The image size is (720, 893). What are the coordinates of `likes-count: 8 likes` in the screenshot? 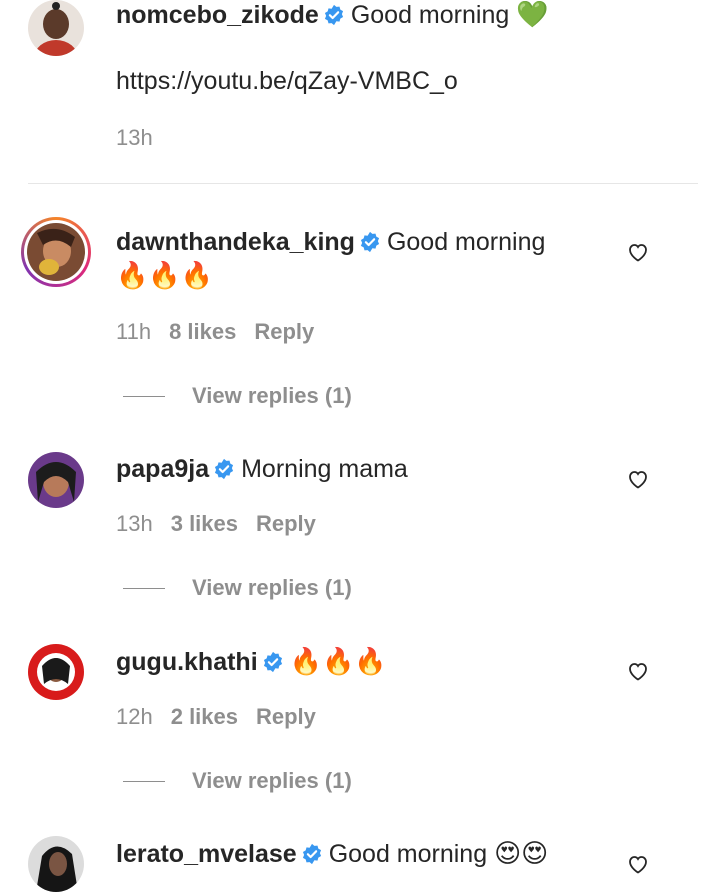 It's located at (202, 331).